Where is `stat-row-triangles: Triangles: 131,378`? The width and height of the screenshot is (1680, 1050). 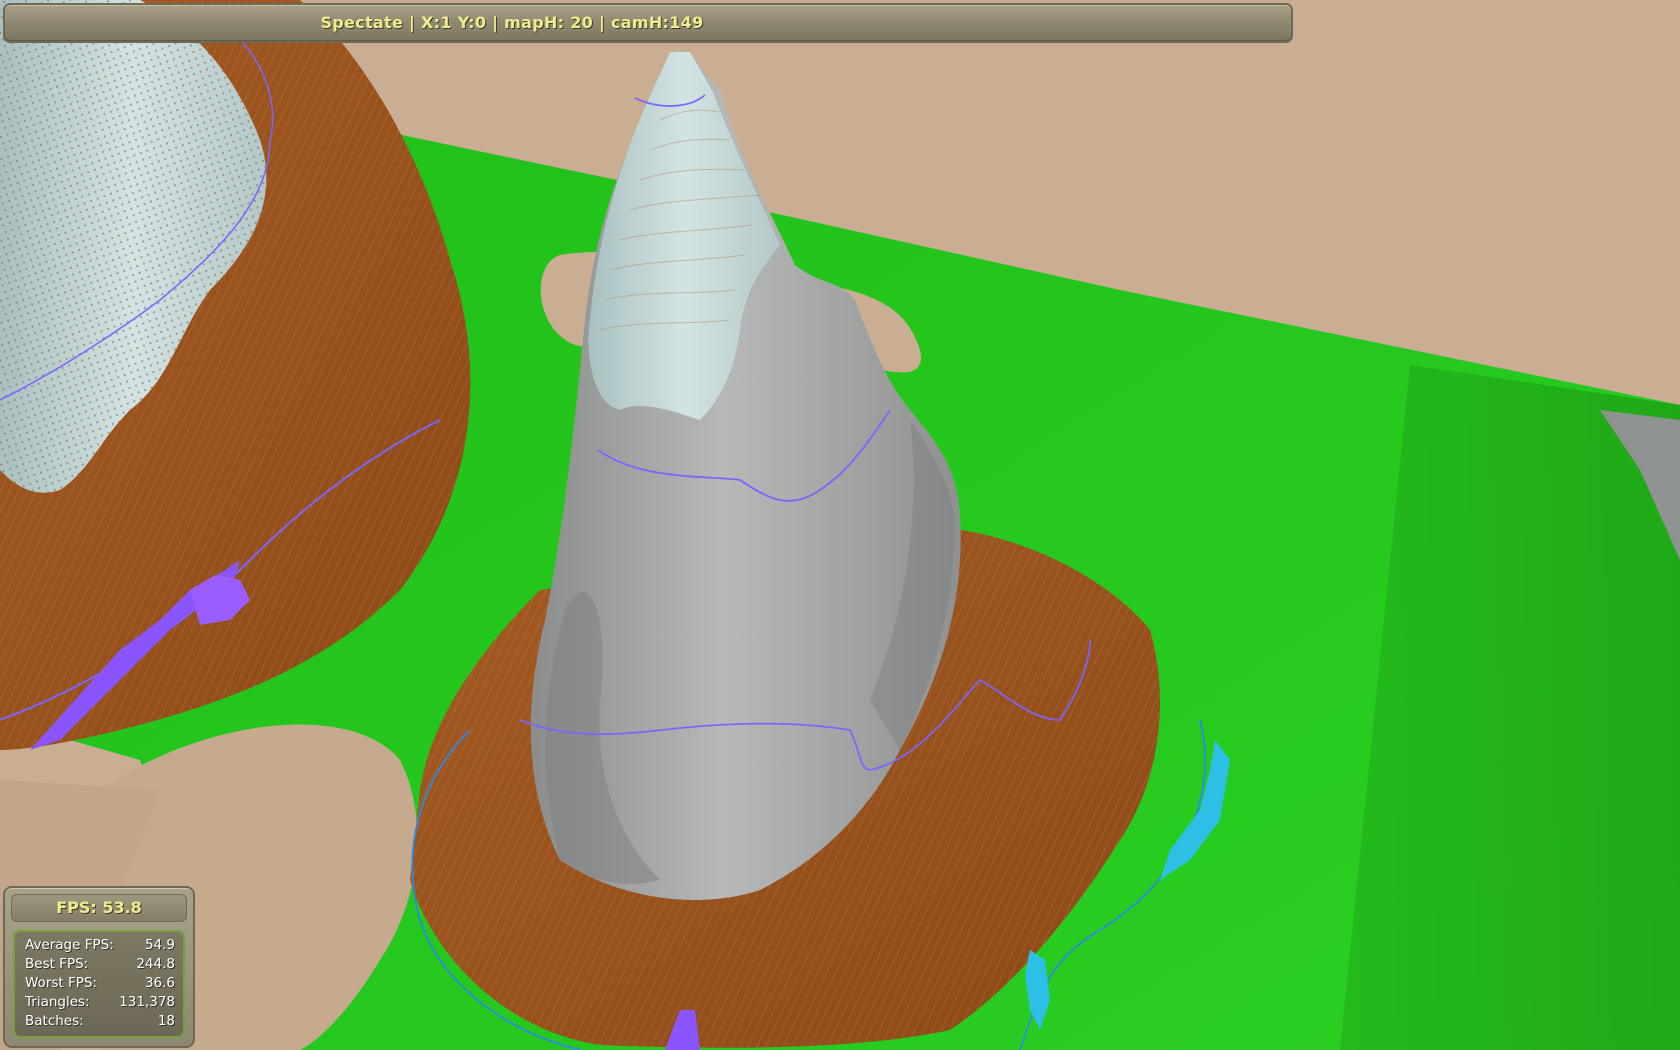 stat-row-triangles: Triangles: 131,378 is located at coordinates (100, 1002).